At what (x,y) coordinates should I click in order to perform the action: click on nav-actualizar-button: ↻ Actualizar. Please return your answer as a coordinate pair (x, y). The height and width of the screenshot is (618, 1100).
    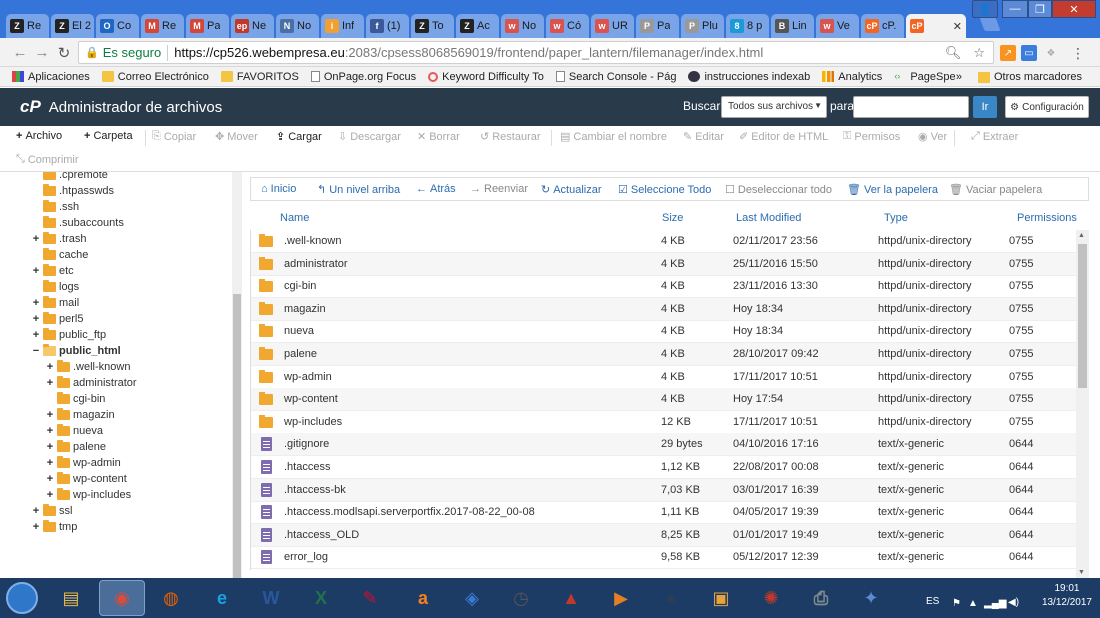
    Looking at the image, I should click on (571, 190).